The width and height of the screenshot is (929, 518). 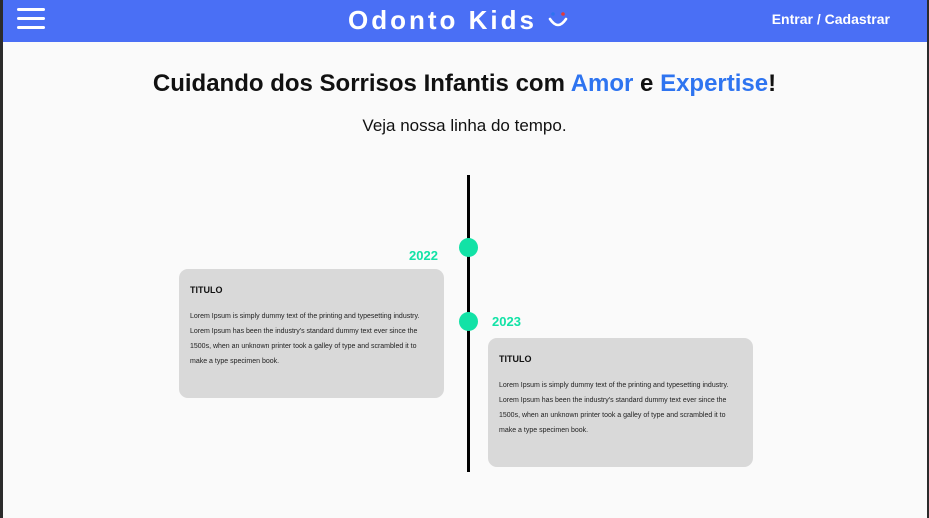 What do you see at coordinates (714, 83) in the screenshot?
I see `headline-accent-expertise: Expertise` at bounding box center [714, 83].